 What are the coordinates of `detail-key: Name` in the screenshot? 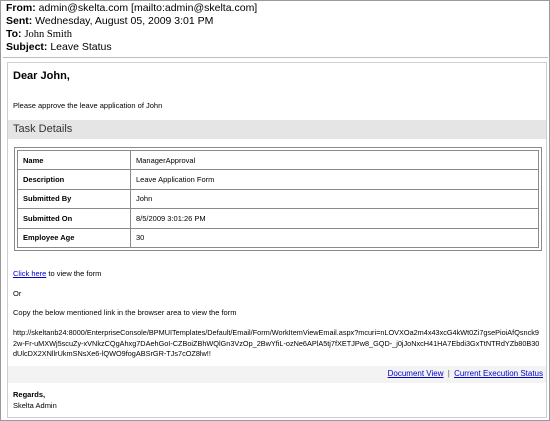 It's located at (74, 160).